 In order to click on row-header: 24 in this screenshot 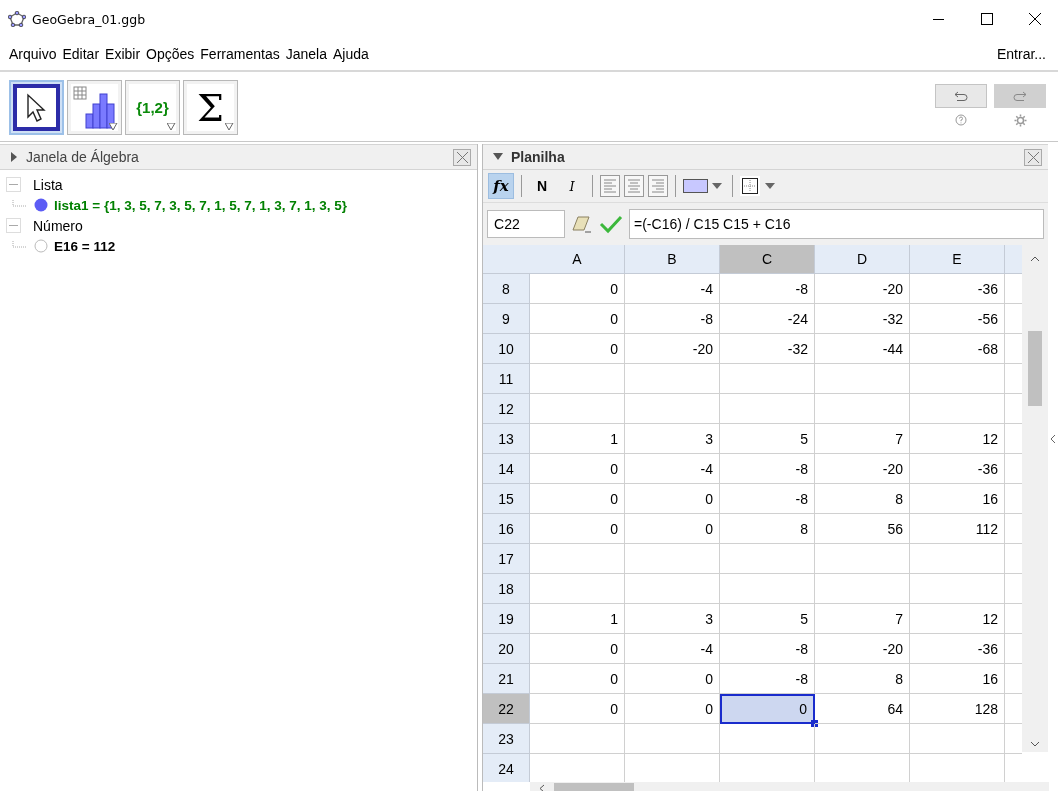, I will do `click(506, 768)`.